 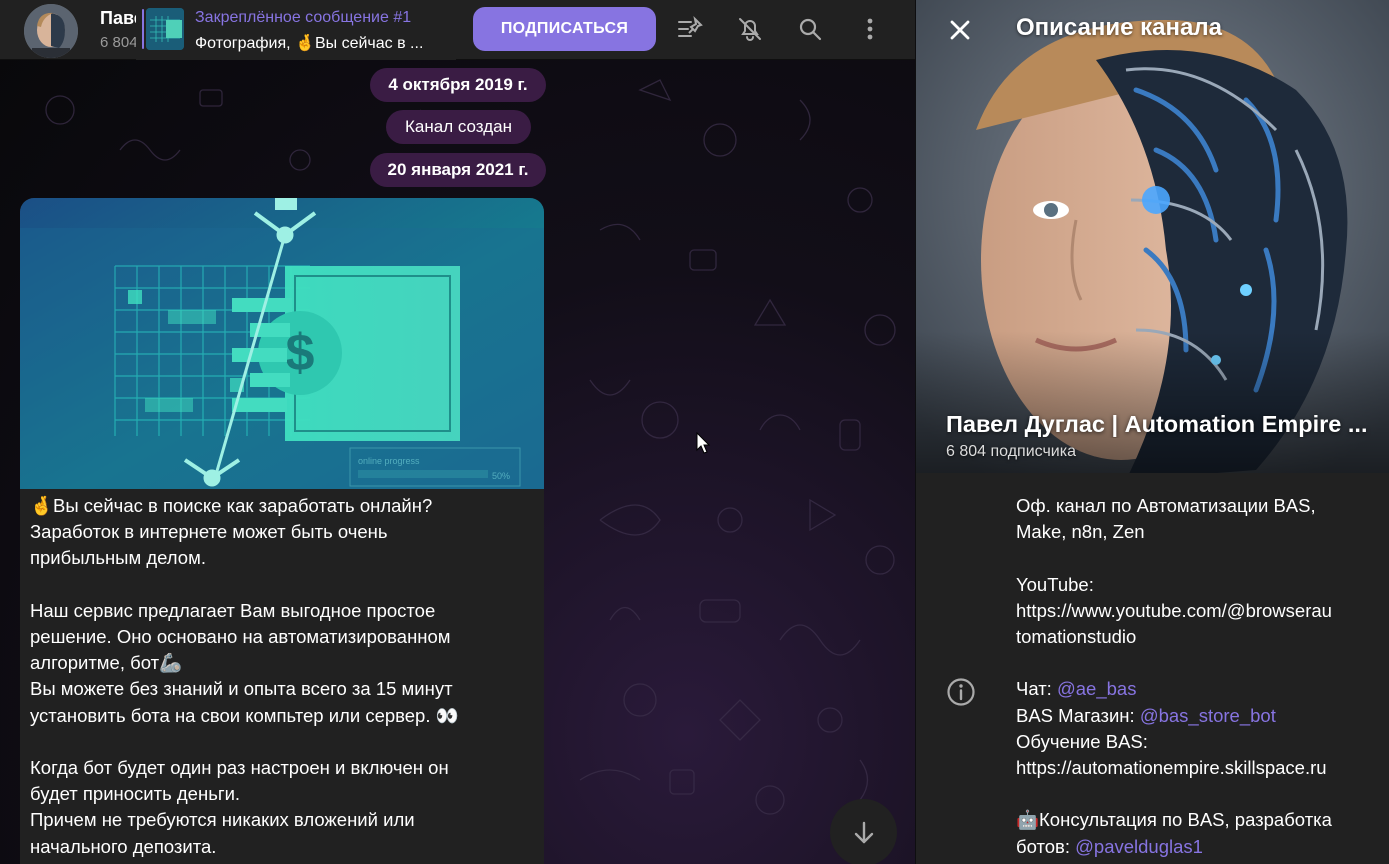 I want to click on subscribe-button: ПОДПИСАТЬСЯ, so click(x=564, y=29).